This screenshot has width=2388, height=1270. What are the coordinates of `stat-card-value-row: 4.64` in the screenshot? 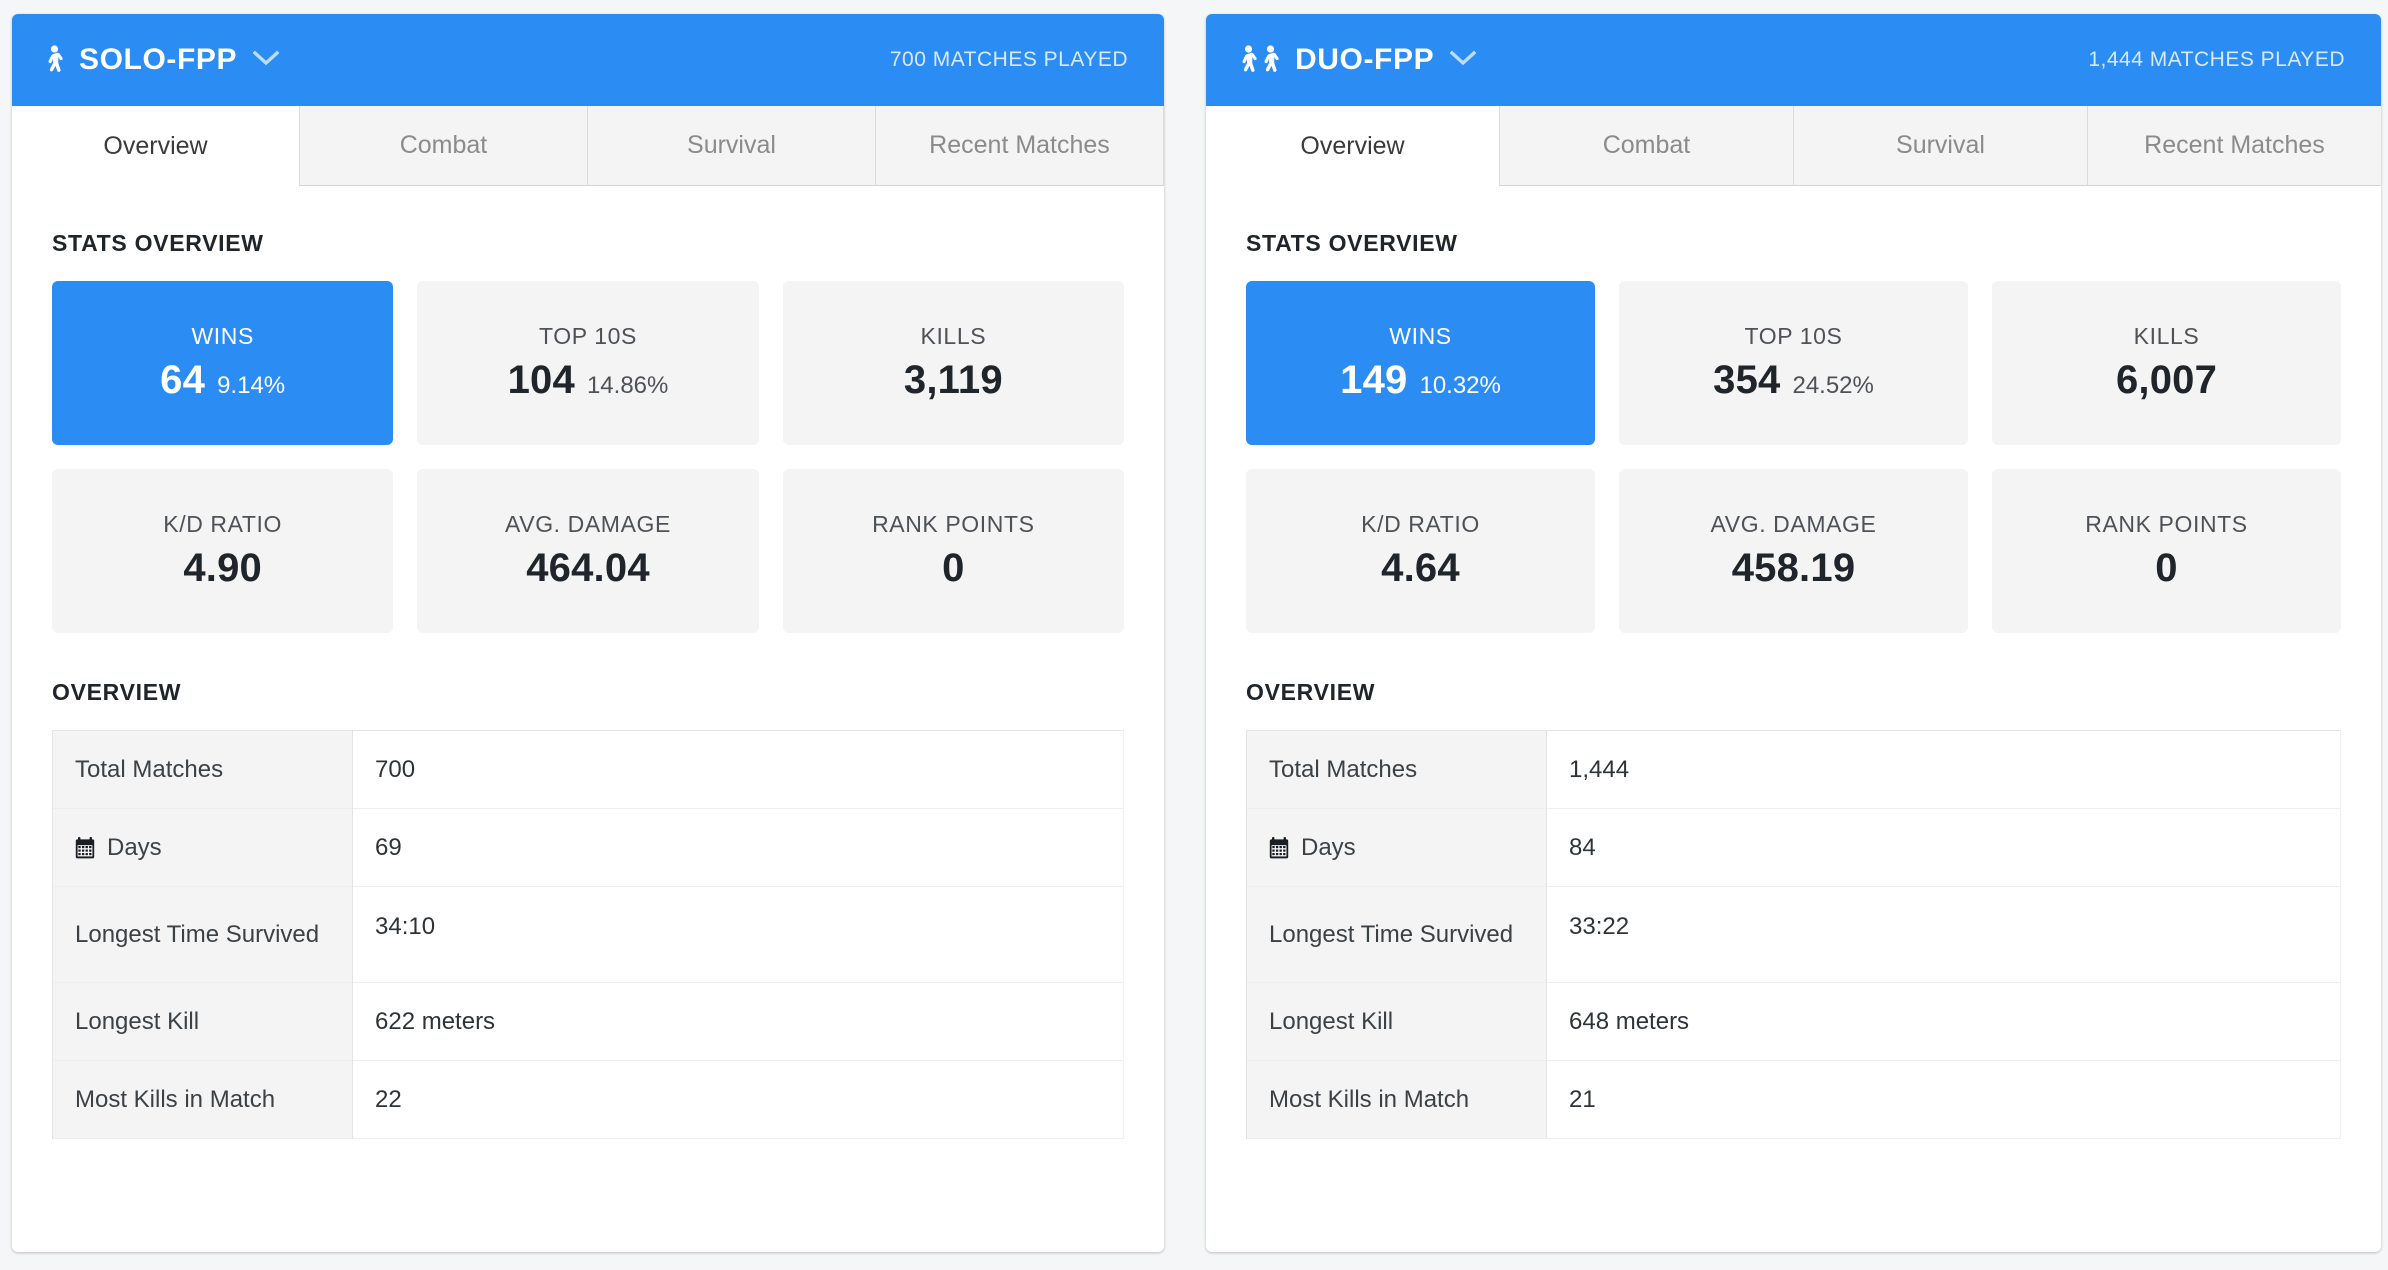 It's located at (1420, 568).